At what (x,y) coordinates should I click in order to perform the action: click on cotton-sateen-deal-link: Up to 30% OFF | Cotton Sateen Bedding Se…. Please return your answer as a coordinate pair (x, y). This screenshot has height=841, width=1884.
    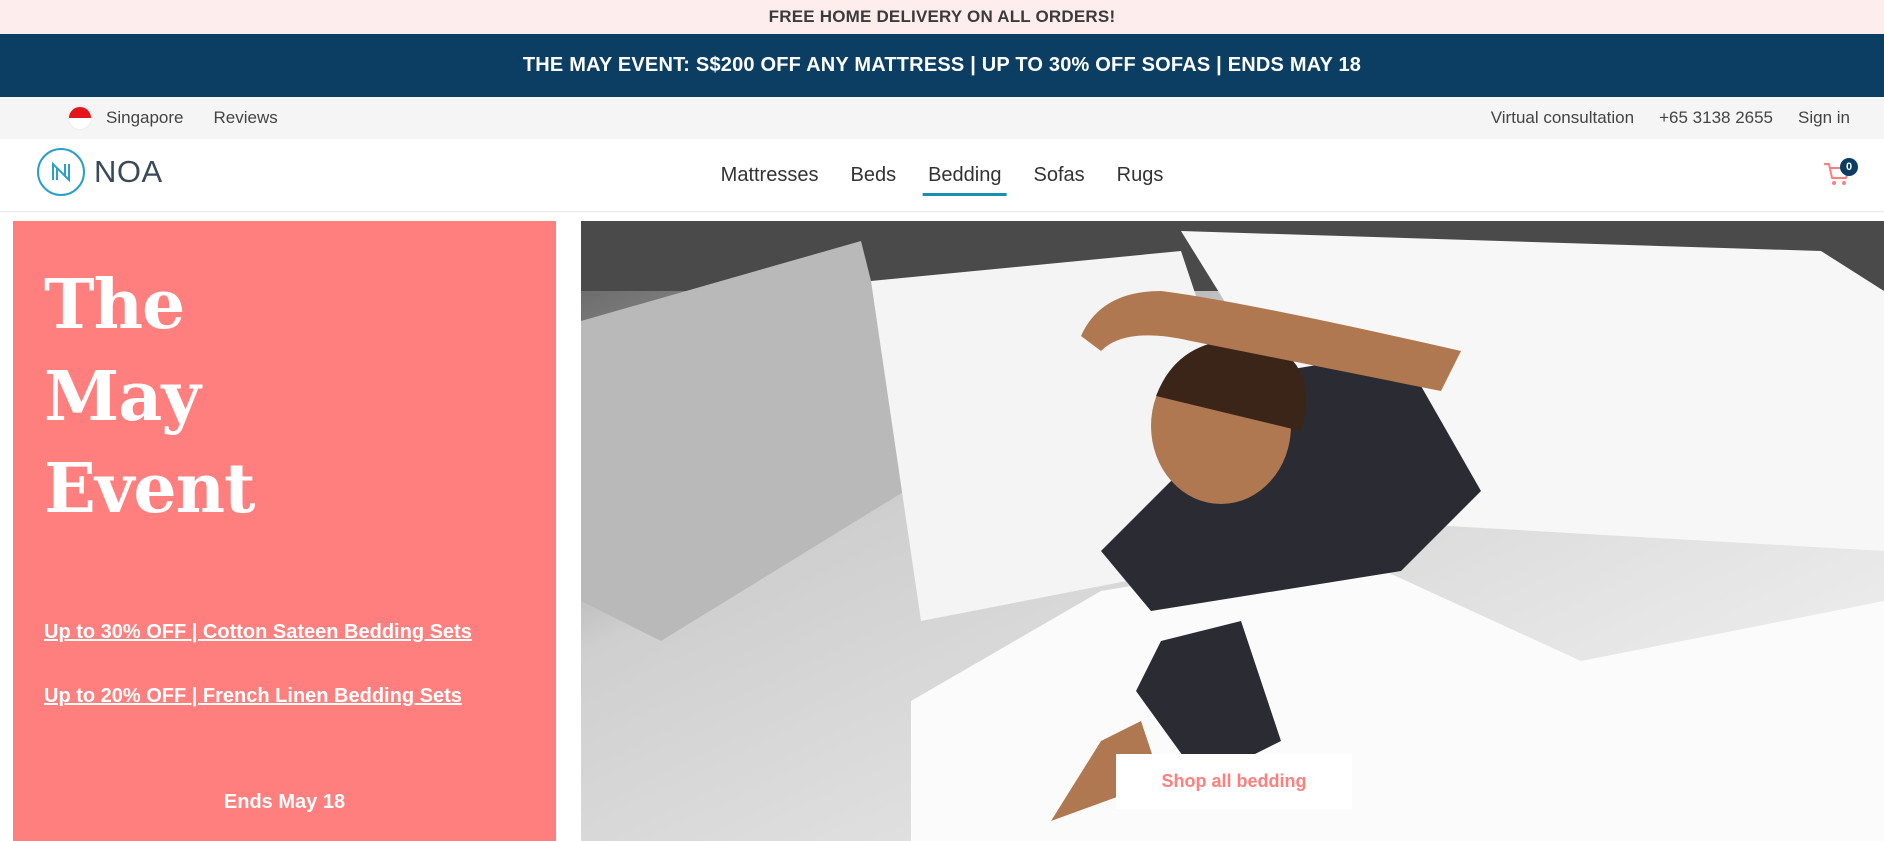
    Looking at the image, I should click on (258, 632).